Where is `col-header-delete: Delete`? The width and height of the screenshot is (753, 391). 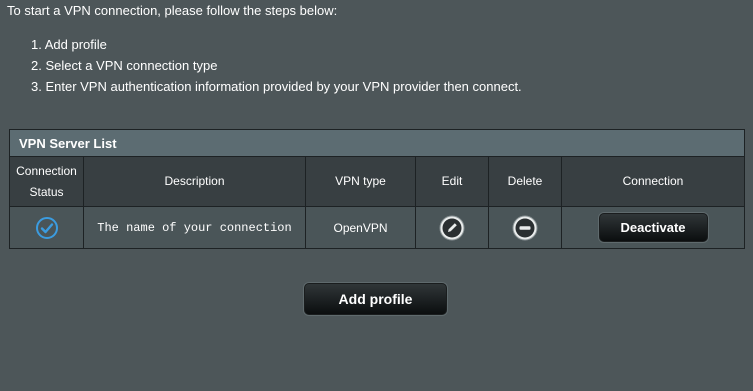
col-header-delete: Delete is located at coordinates (525, 181).